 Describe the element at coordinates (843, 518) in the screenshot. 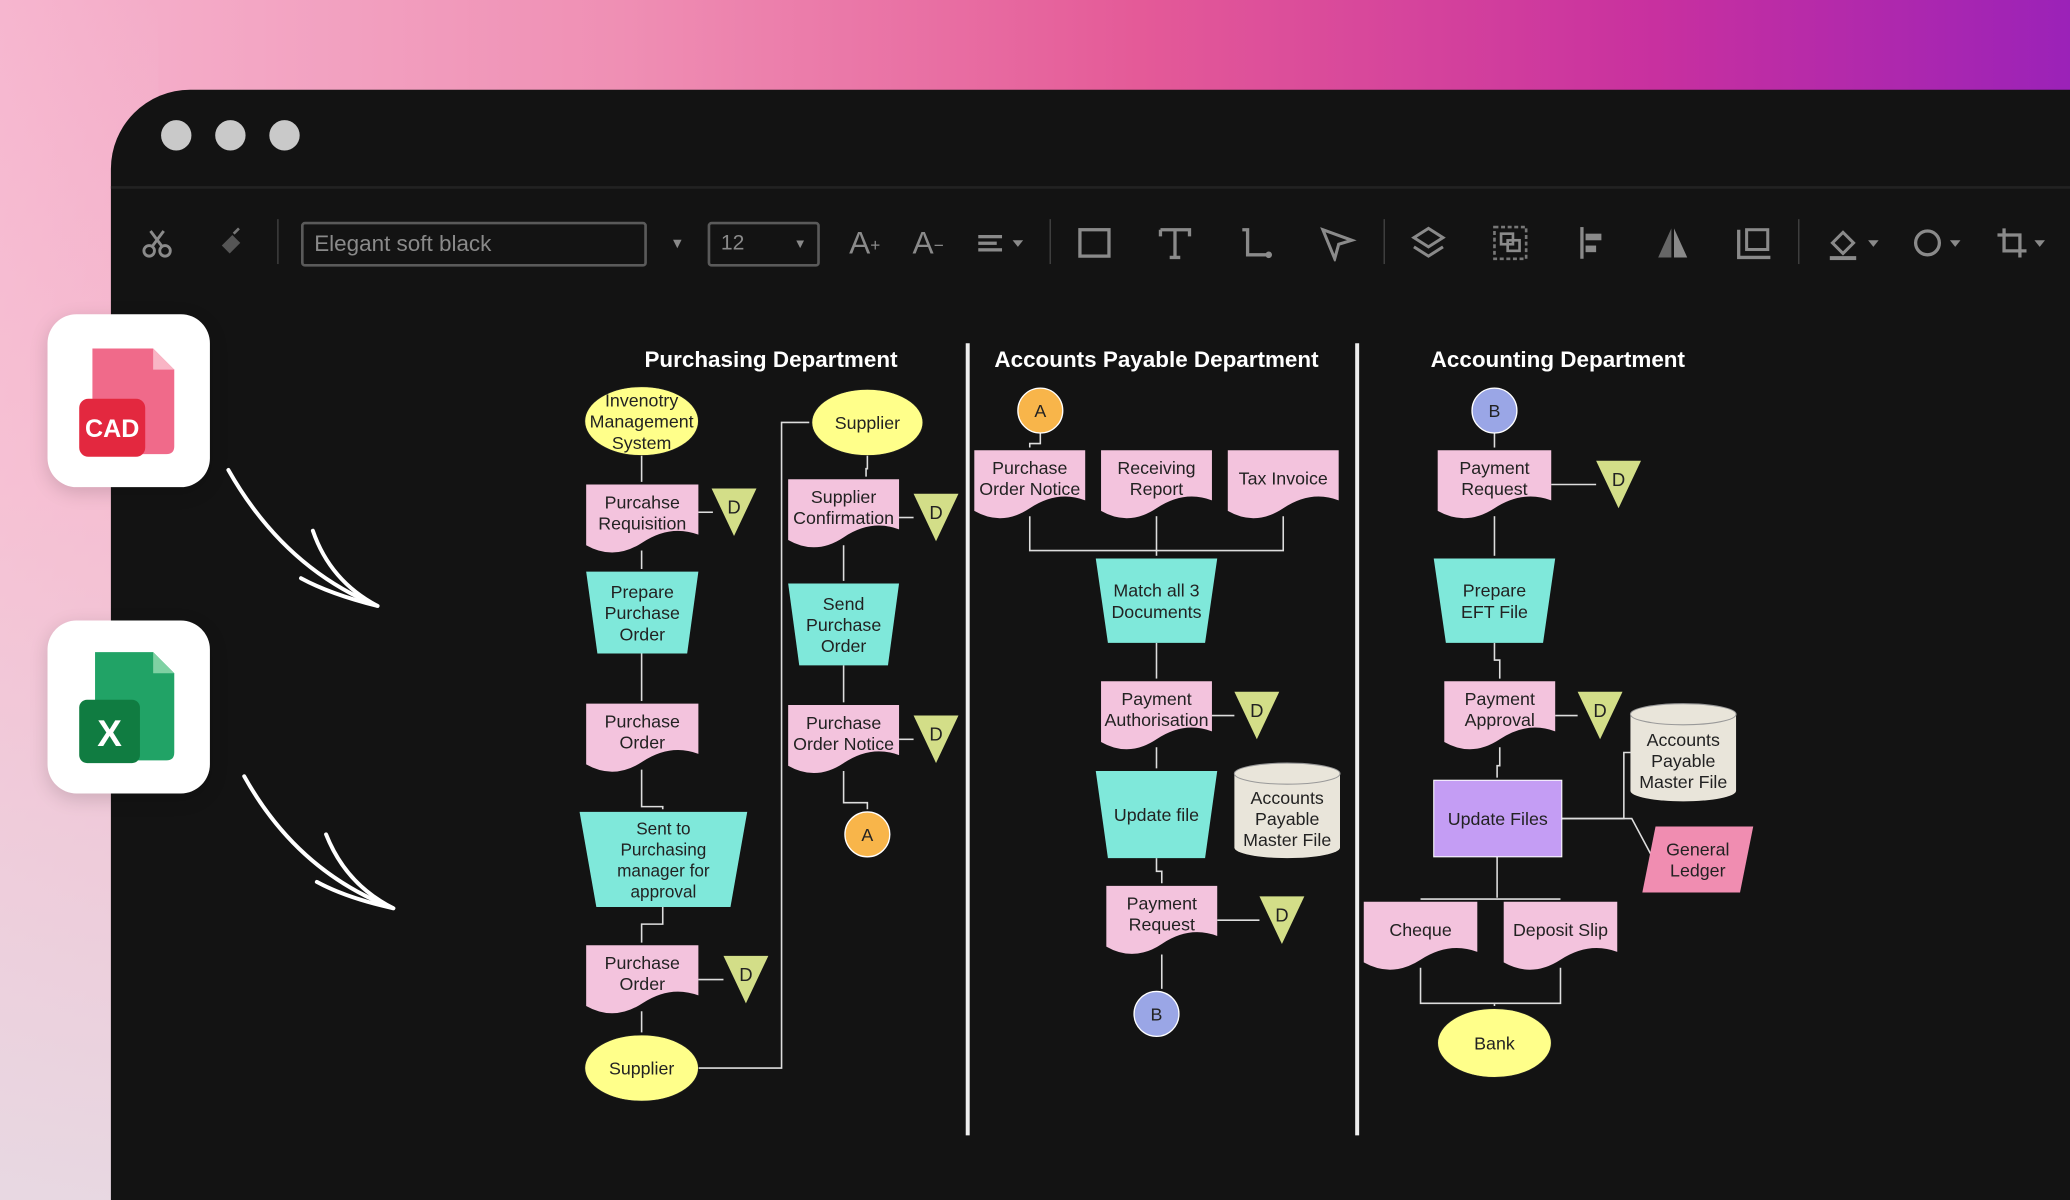

I see `node-label: Confirmation` at that location.